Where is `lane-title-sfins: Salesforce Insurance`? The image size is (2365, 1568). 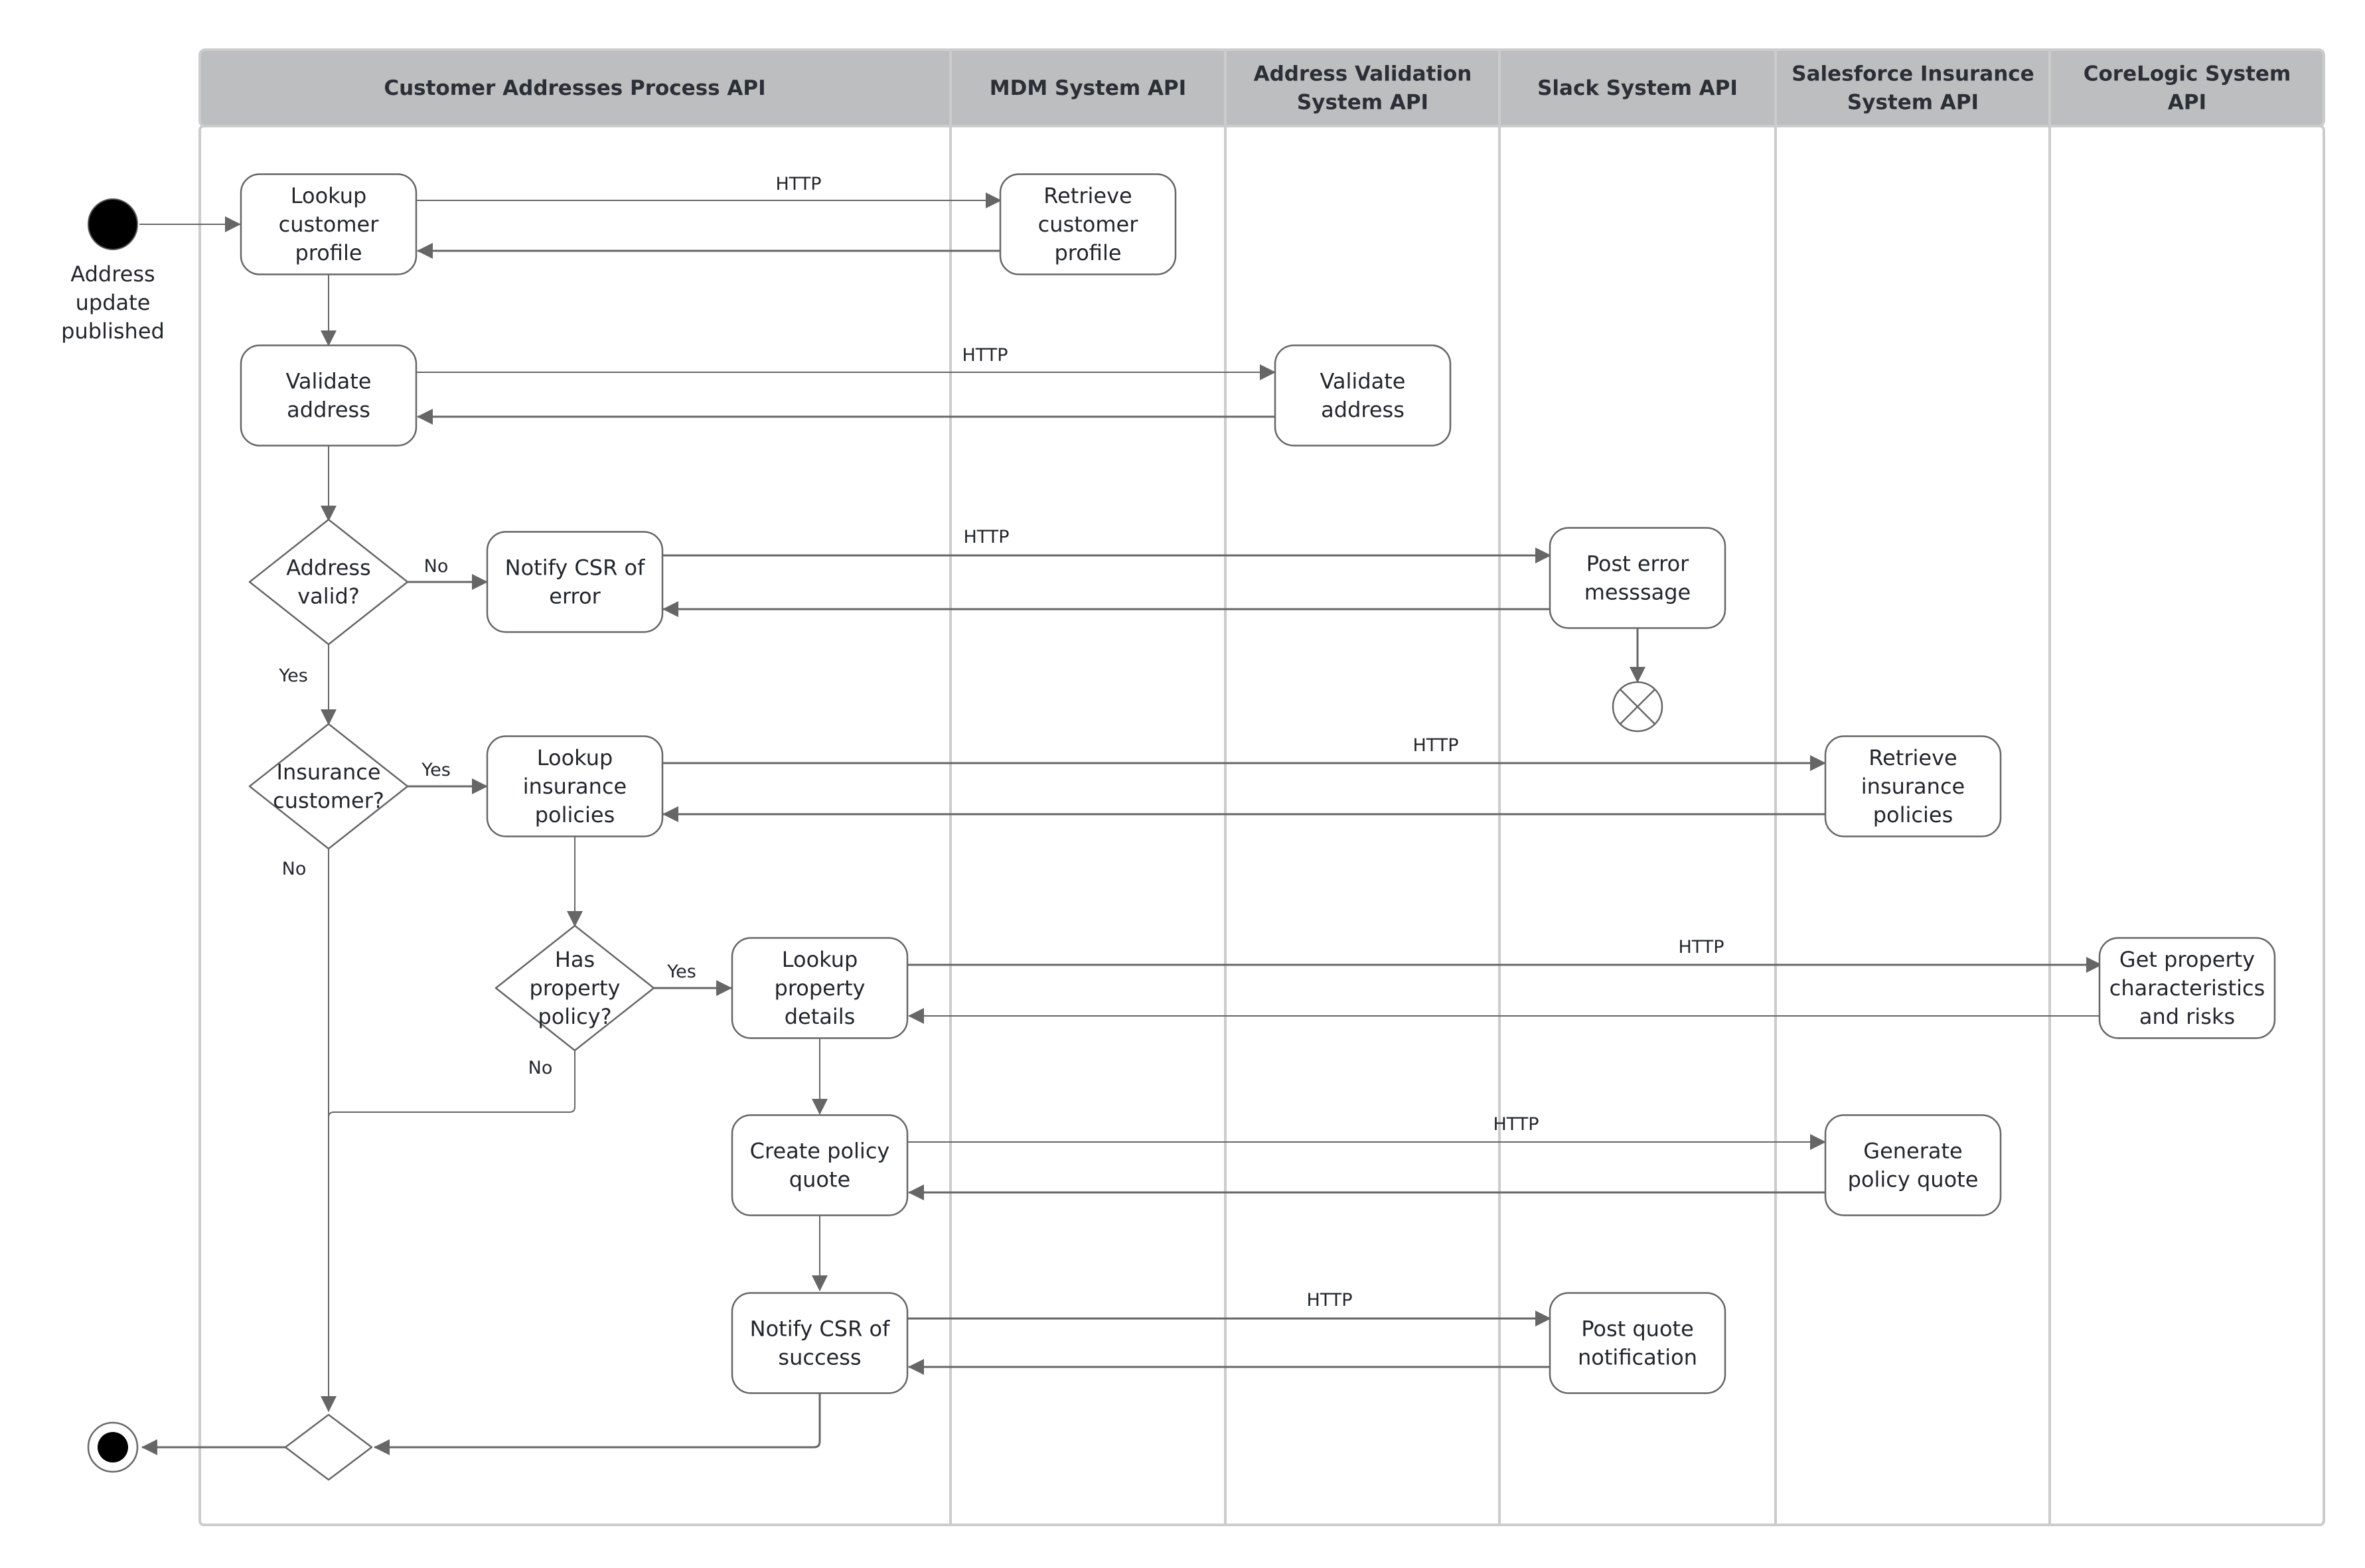 lane-title-sfins: Salesforce Insurance is located at coordinates (1913, 74).